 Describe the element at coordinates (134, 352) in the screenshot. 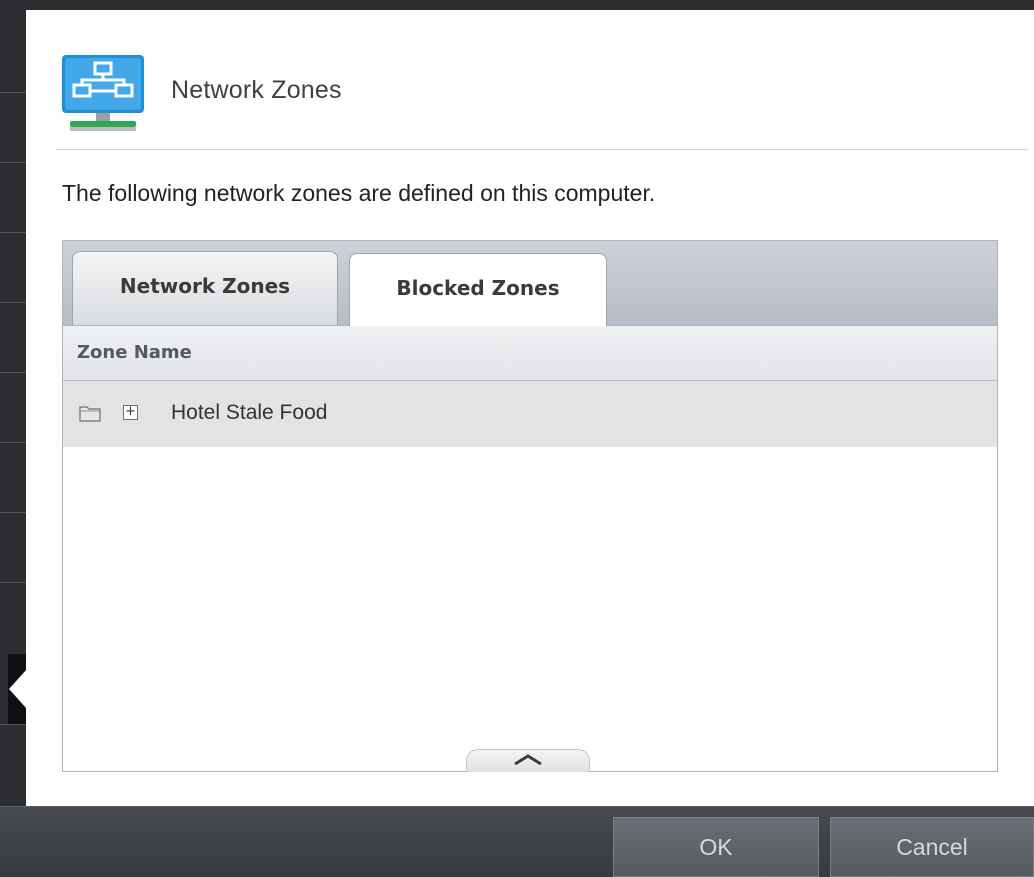

I see `column-header-zone-name: Zone Name` at that location.